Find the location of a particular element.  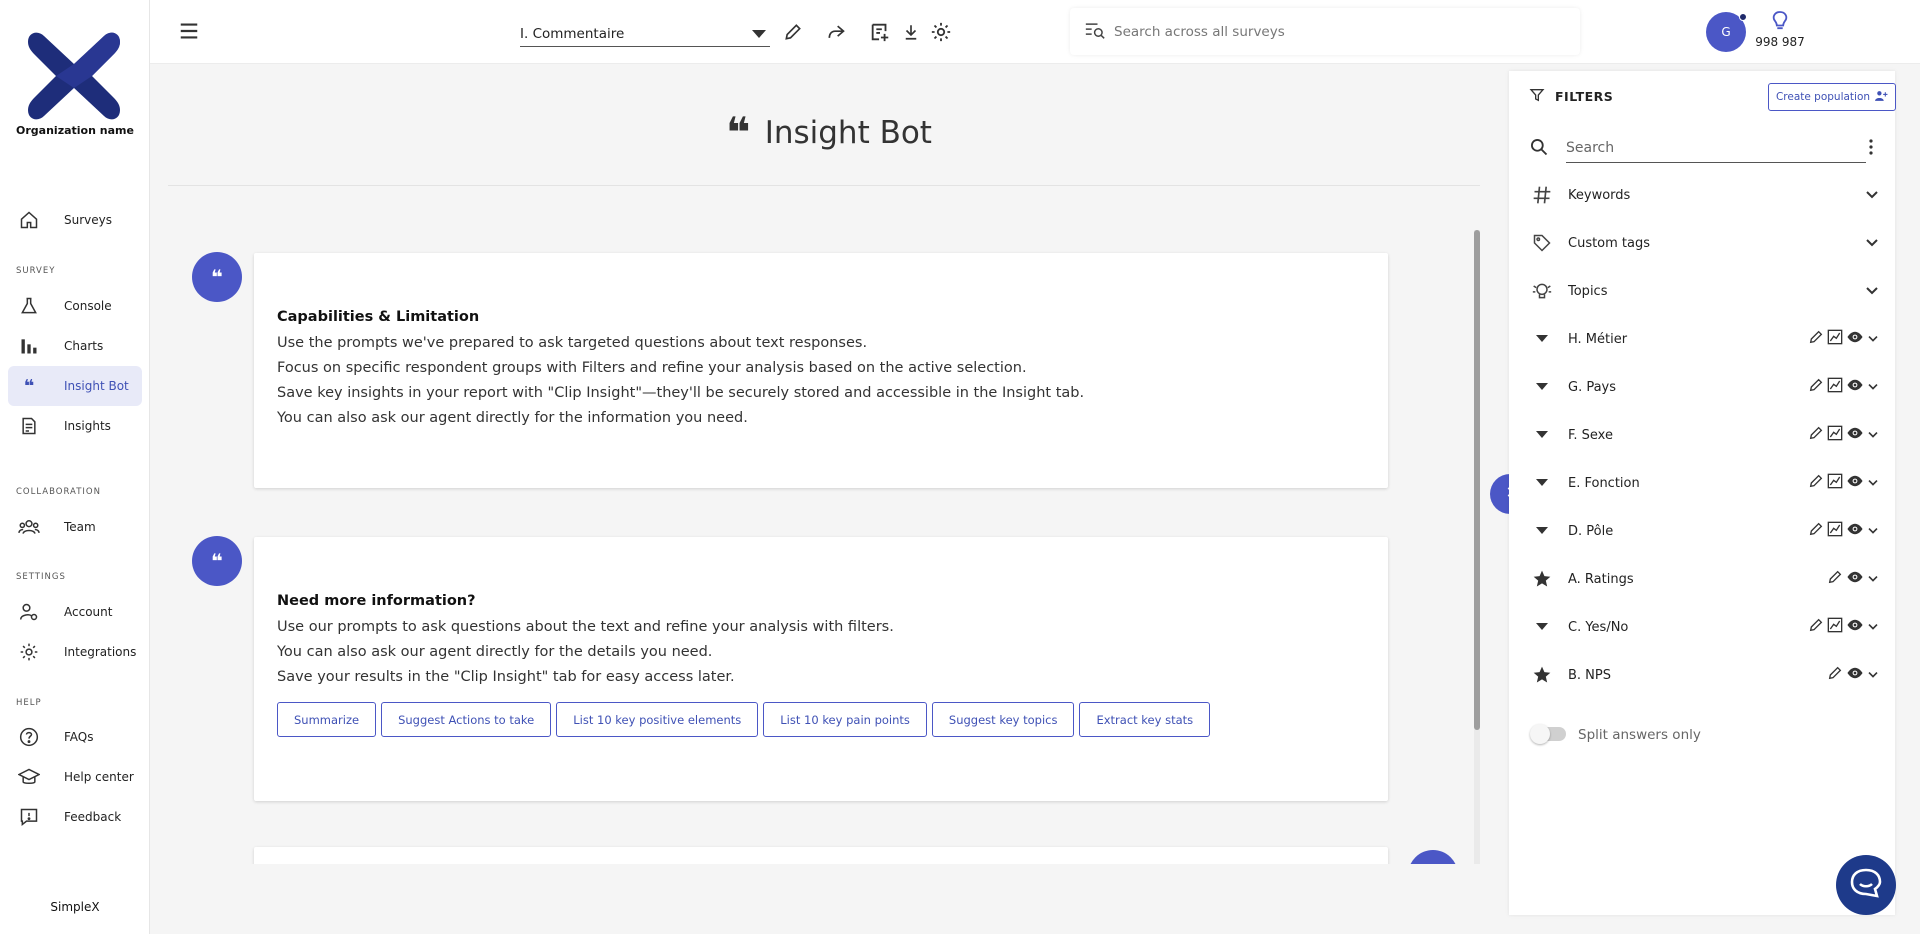

sidebar-item-charts: Charts is located at coordinates (75, 346).